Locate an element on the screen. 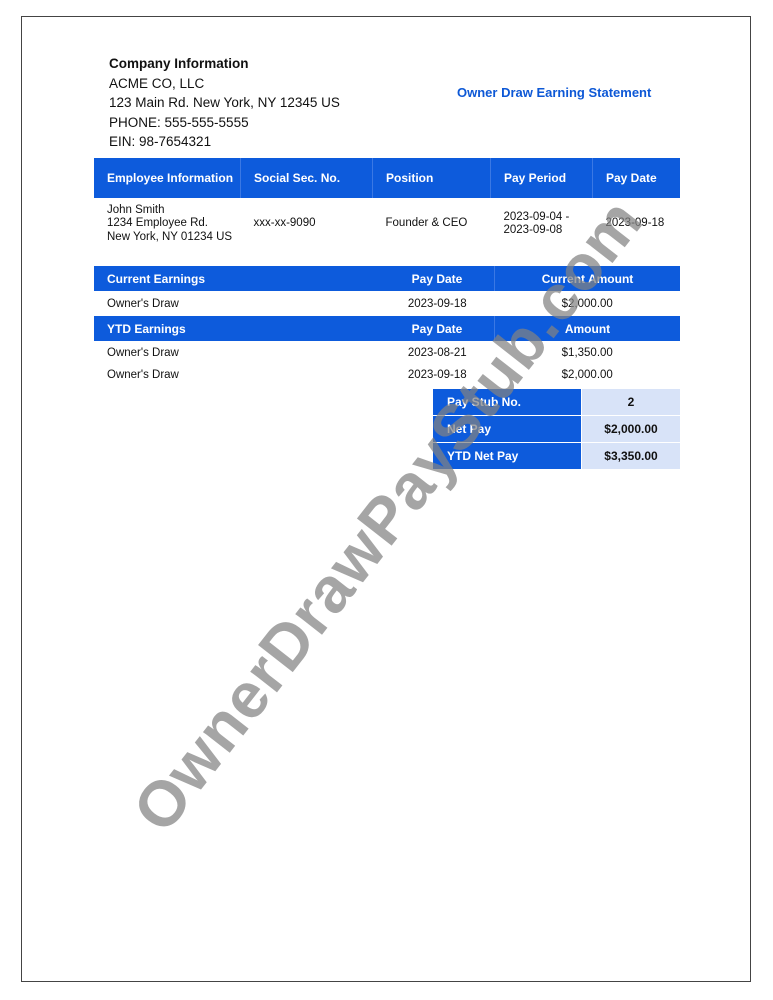 This screenshot has height=1000, width=773. header-ytd-amount: Amount is located at coordinates (587, 328).